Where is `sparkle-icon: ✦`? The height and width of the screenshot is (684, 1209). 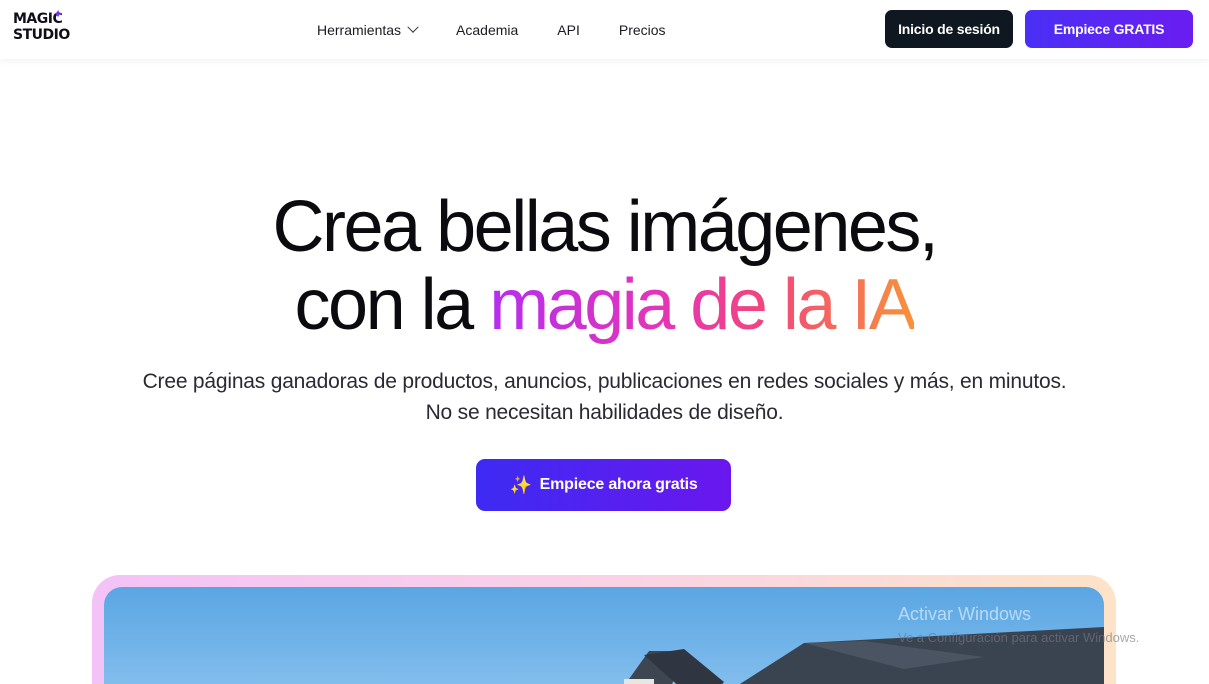
sparkle-icon: ✦ is located at coordinates (58, 14).